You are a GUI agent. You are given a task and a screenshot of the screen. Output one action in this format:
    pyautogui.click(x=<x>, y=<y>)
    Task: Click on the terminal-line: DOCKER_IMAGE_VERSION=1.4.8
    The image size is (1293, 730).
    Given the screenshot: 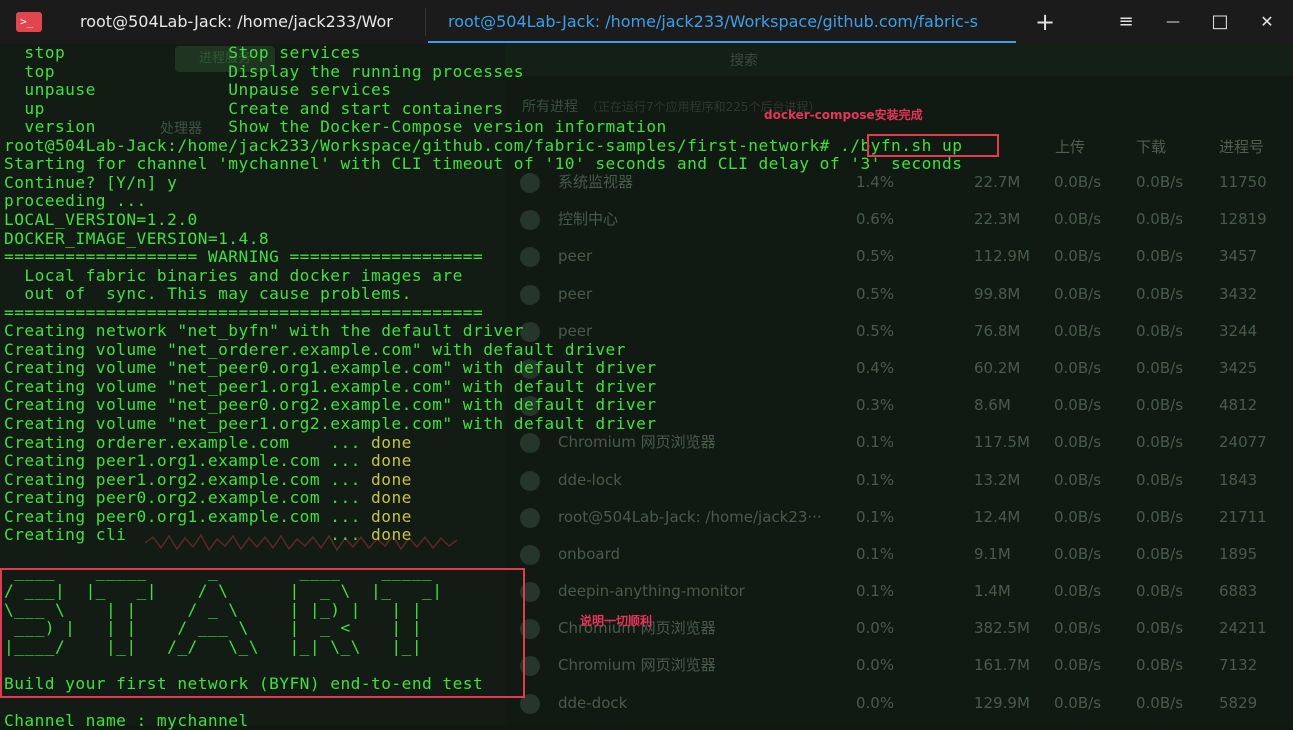 What is the action you would take?
    pyautogui.click(x=137, y=238)
    